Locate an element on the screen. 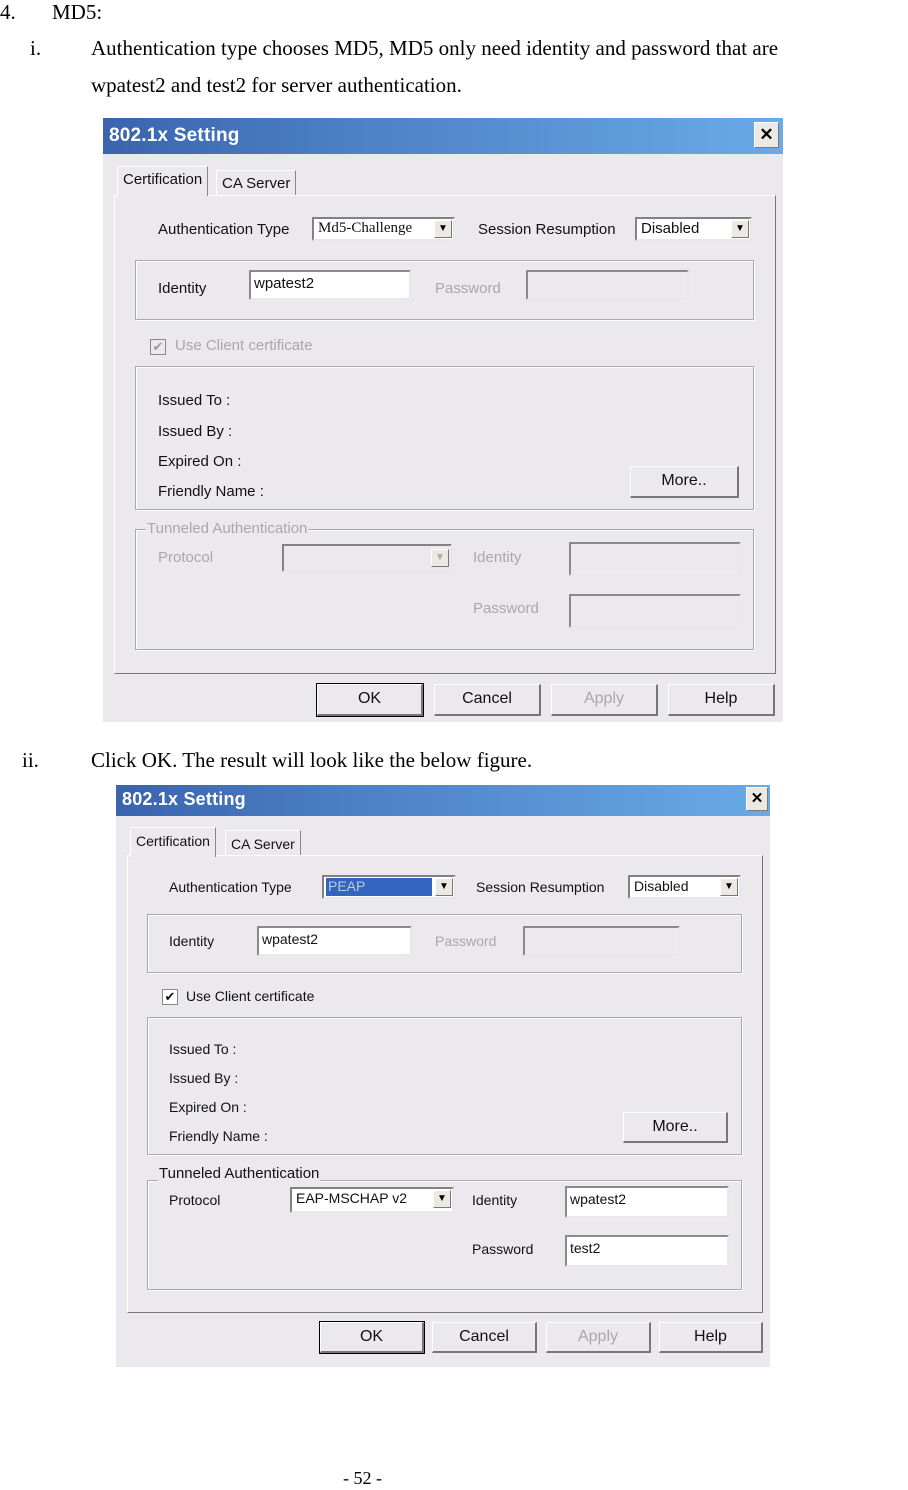 The width and height of the screenshot is (908, 1490). tunnel-password-input is located at coordinates (655, 611).